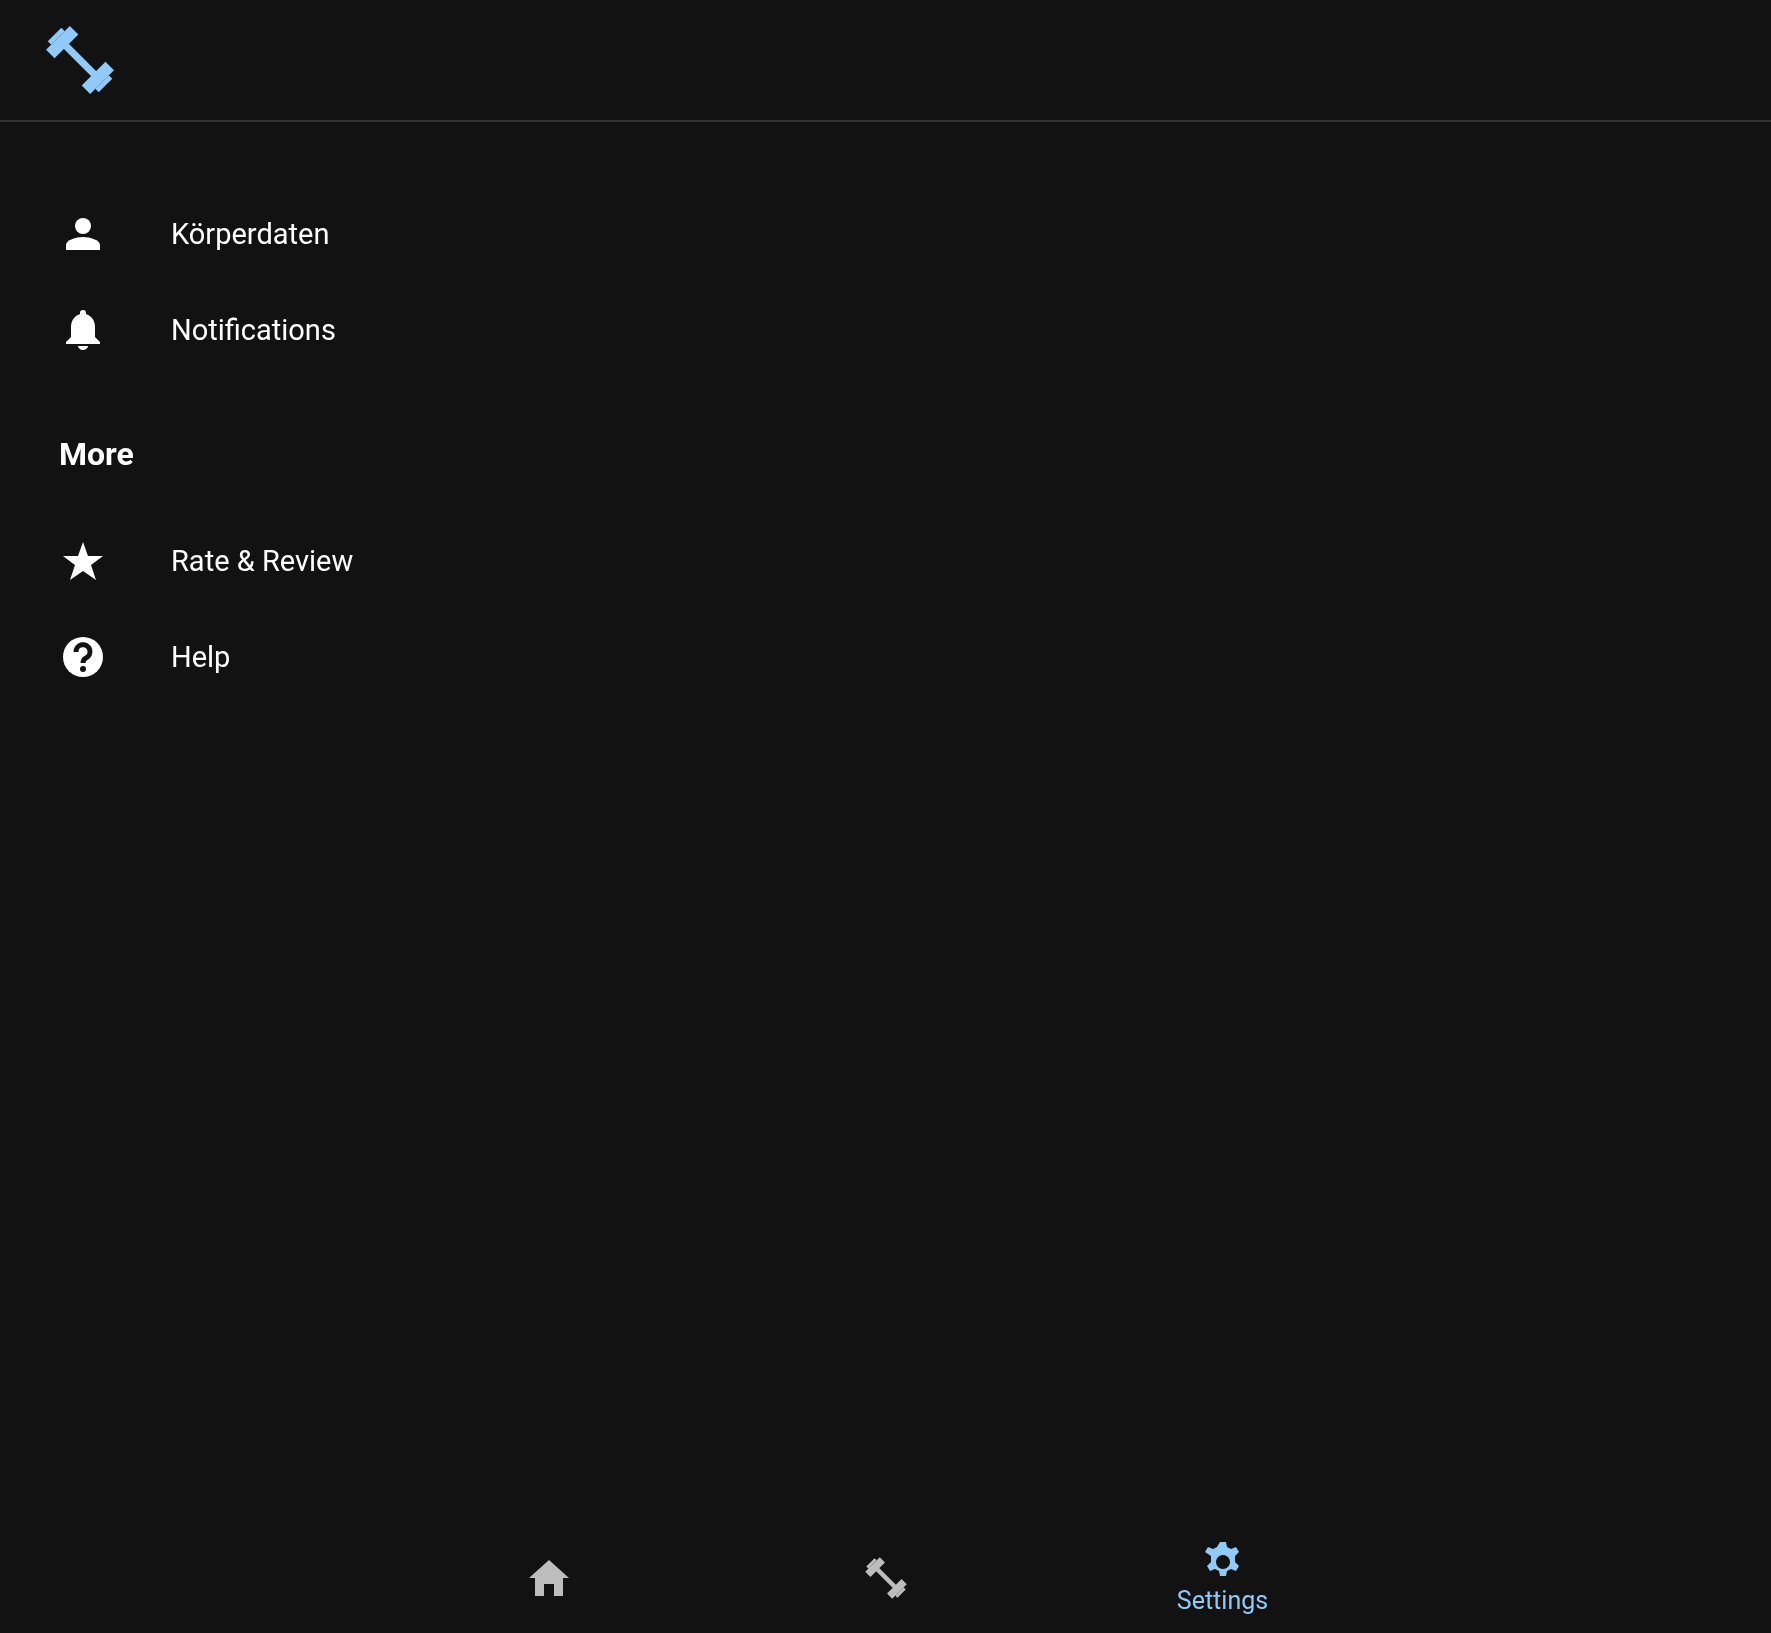 The image size is (1771, 1633). What do you see at coordinates (83, 657) in the screenshot?
I see `help-icon` at bounding box center [83, 657].